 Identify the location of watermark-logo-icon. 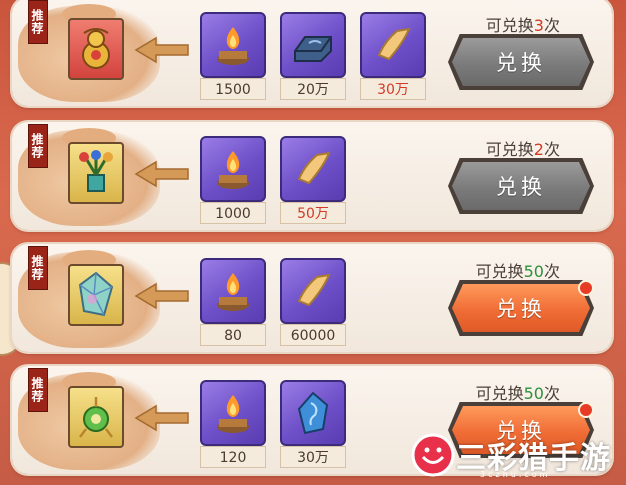
(433, 455).